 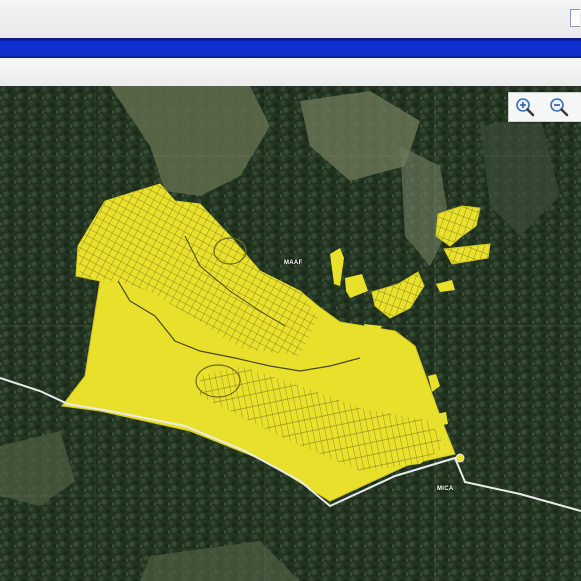 What do you see at coordinates (293, 263) in the screenshot?
I see `place-label-north: MAAF` at bounding box center [293, 263].